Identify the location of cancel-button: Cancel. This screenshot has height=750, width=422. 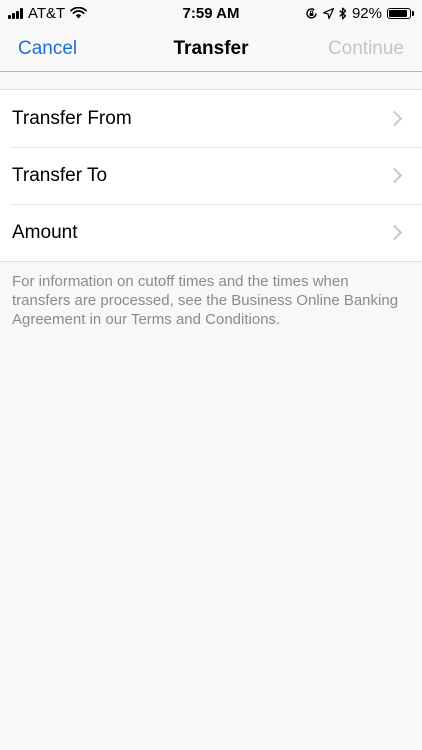
(47, 49).